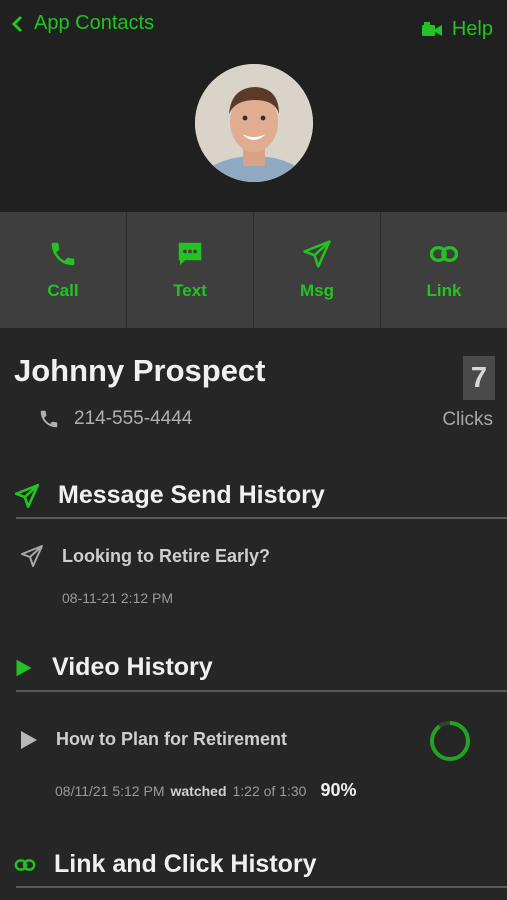 This screenshot has height=900, width=507. I want to click on video-date: 08/11/21 5:12 PM, so click(110, 791).